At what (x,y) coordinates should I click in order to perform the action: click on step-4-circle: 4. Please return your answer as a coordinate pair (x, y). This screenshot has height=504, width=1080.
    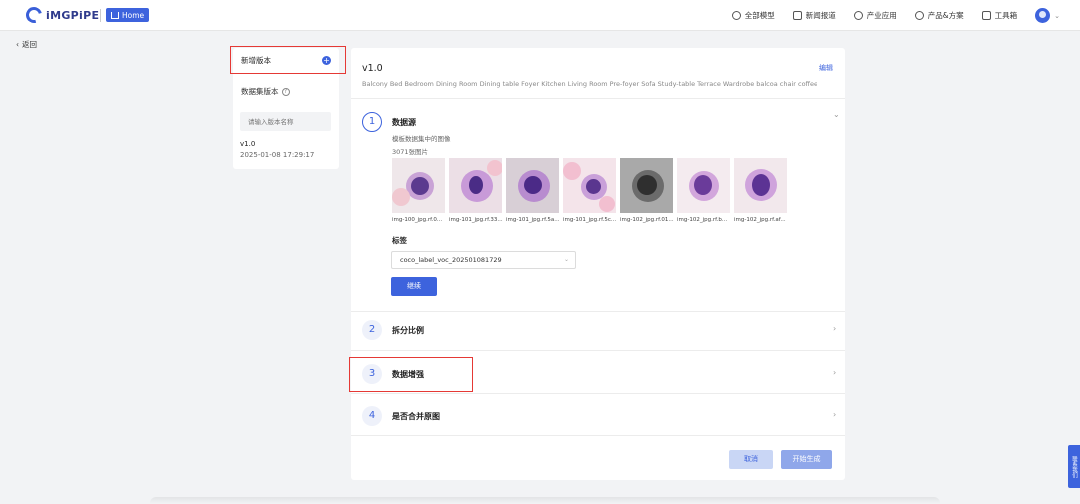
    Looking at the image, I should click on (372, 416).